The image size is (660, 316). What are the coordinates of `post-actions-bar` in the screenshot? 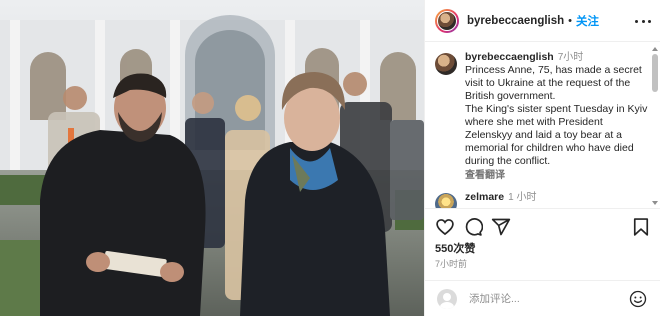 It's located at (542, 225).